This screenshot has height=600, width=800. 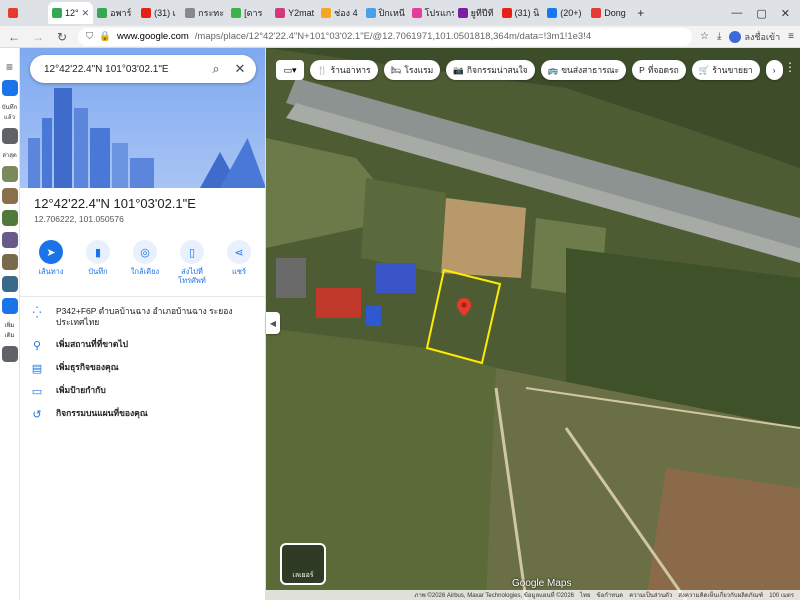 What do you see at coordinates (640, 13) in the screenshot?
I see `new-tab-button: +` at bounding box center [640, 13].